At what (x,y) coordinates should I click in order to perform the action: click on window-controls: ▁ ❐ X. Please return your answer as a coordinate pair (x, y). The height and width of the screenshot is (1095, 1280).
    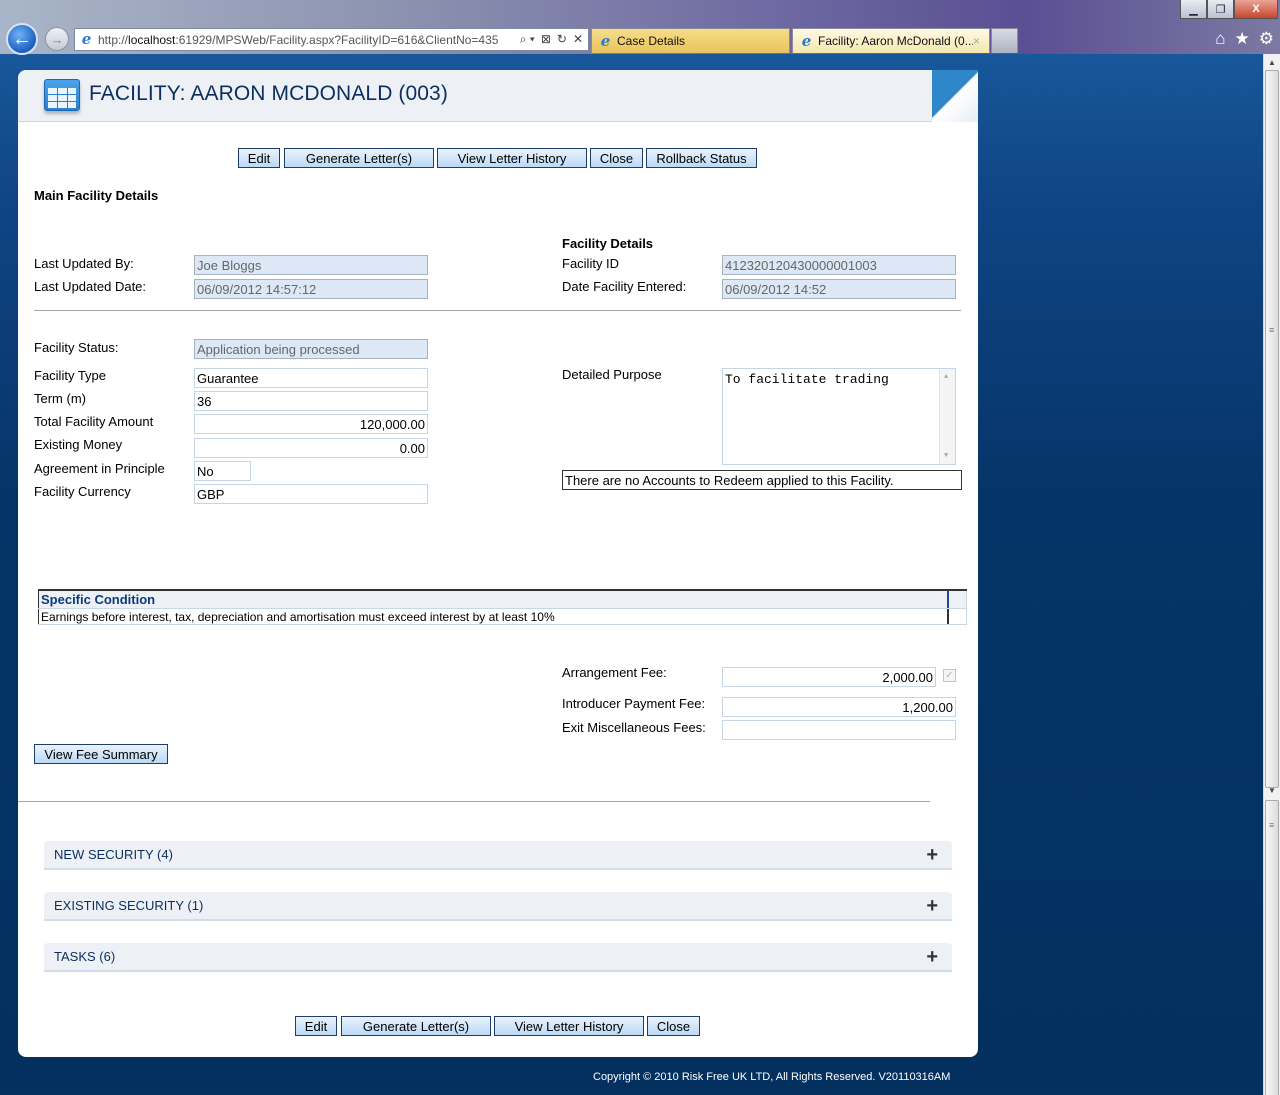
    Looking at the image, I should click on (1229, 9).